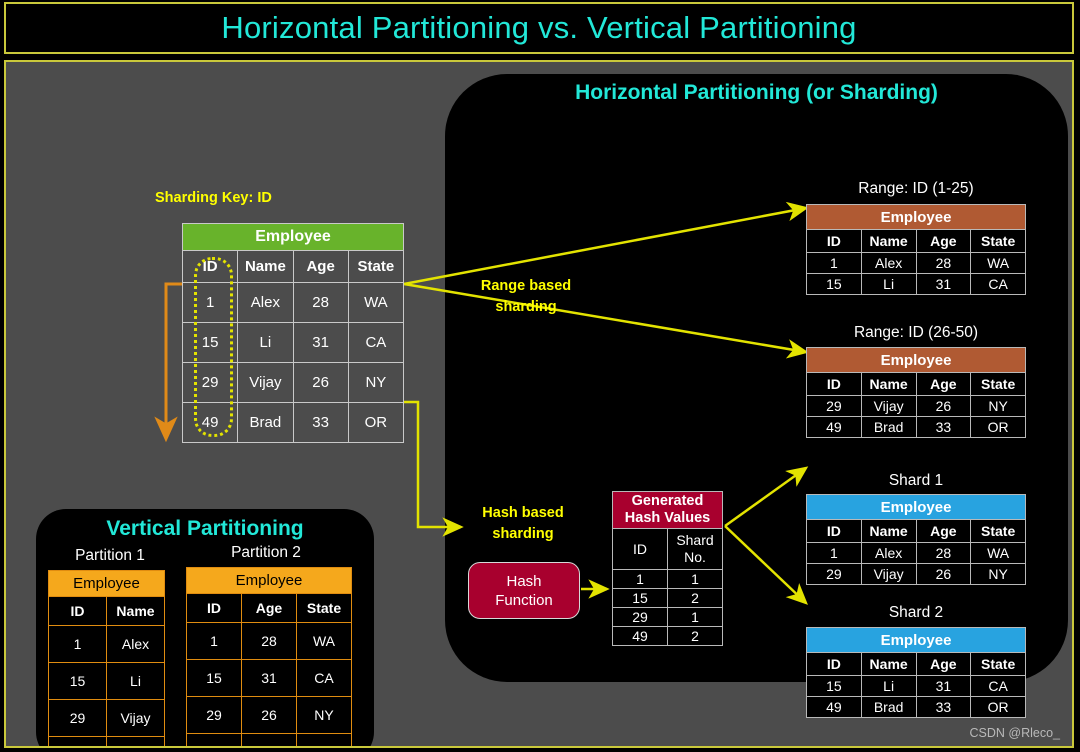  Describe the element at coordinates (106, 583) in the screenshot. I see `partition-1-caption: Employee` at that location.